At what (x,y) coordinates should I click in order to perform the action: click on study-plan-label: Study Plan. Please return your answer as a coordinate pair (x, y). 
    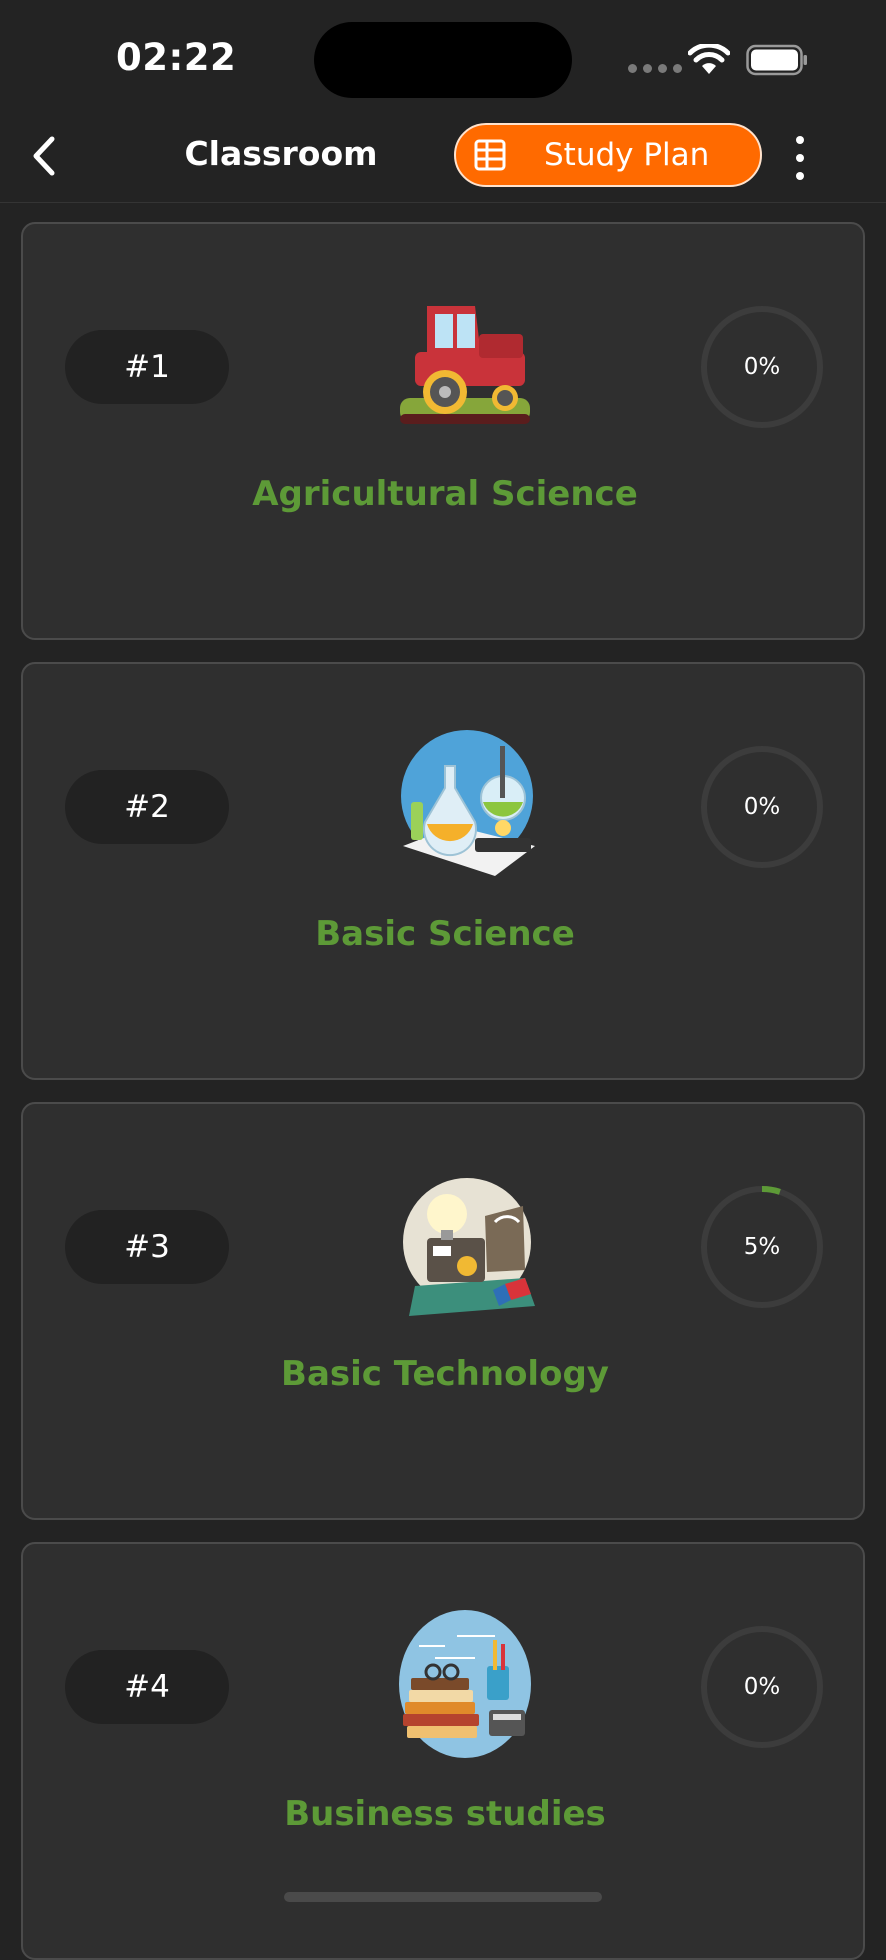
    Looking at the image, I should click on (627, 155).